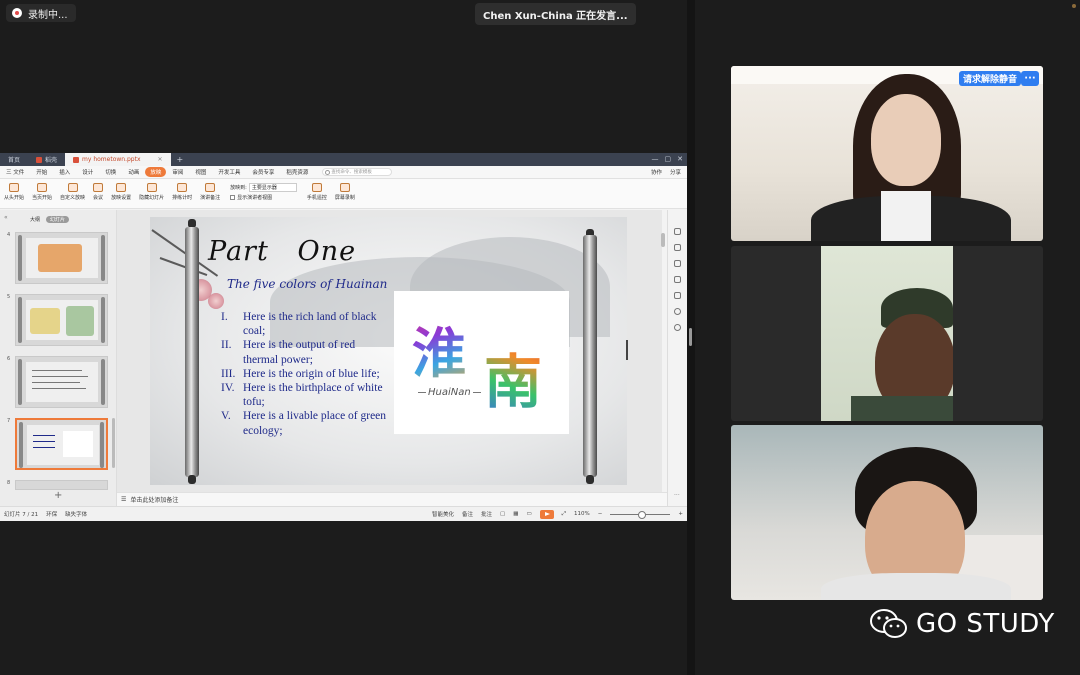 This screenshot has width=1080, height=675. I want to click on divider-handle, so click(690, 337).